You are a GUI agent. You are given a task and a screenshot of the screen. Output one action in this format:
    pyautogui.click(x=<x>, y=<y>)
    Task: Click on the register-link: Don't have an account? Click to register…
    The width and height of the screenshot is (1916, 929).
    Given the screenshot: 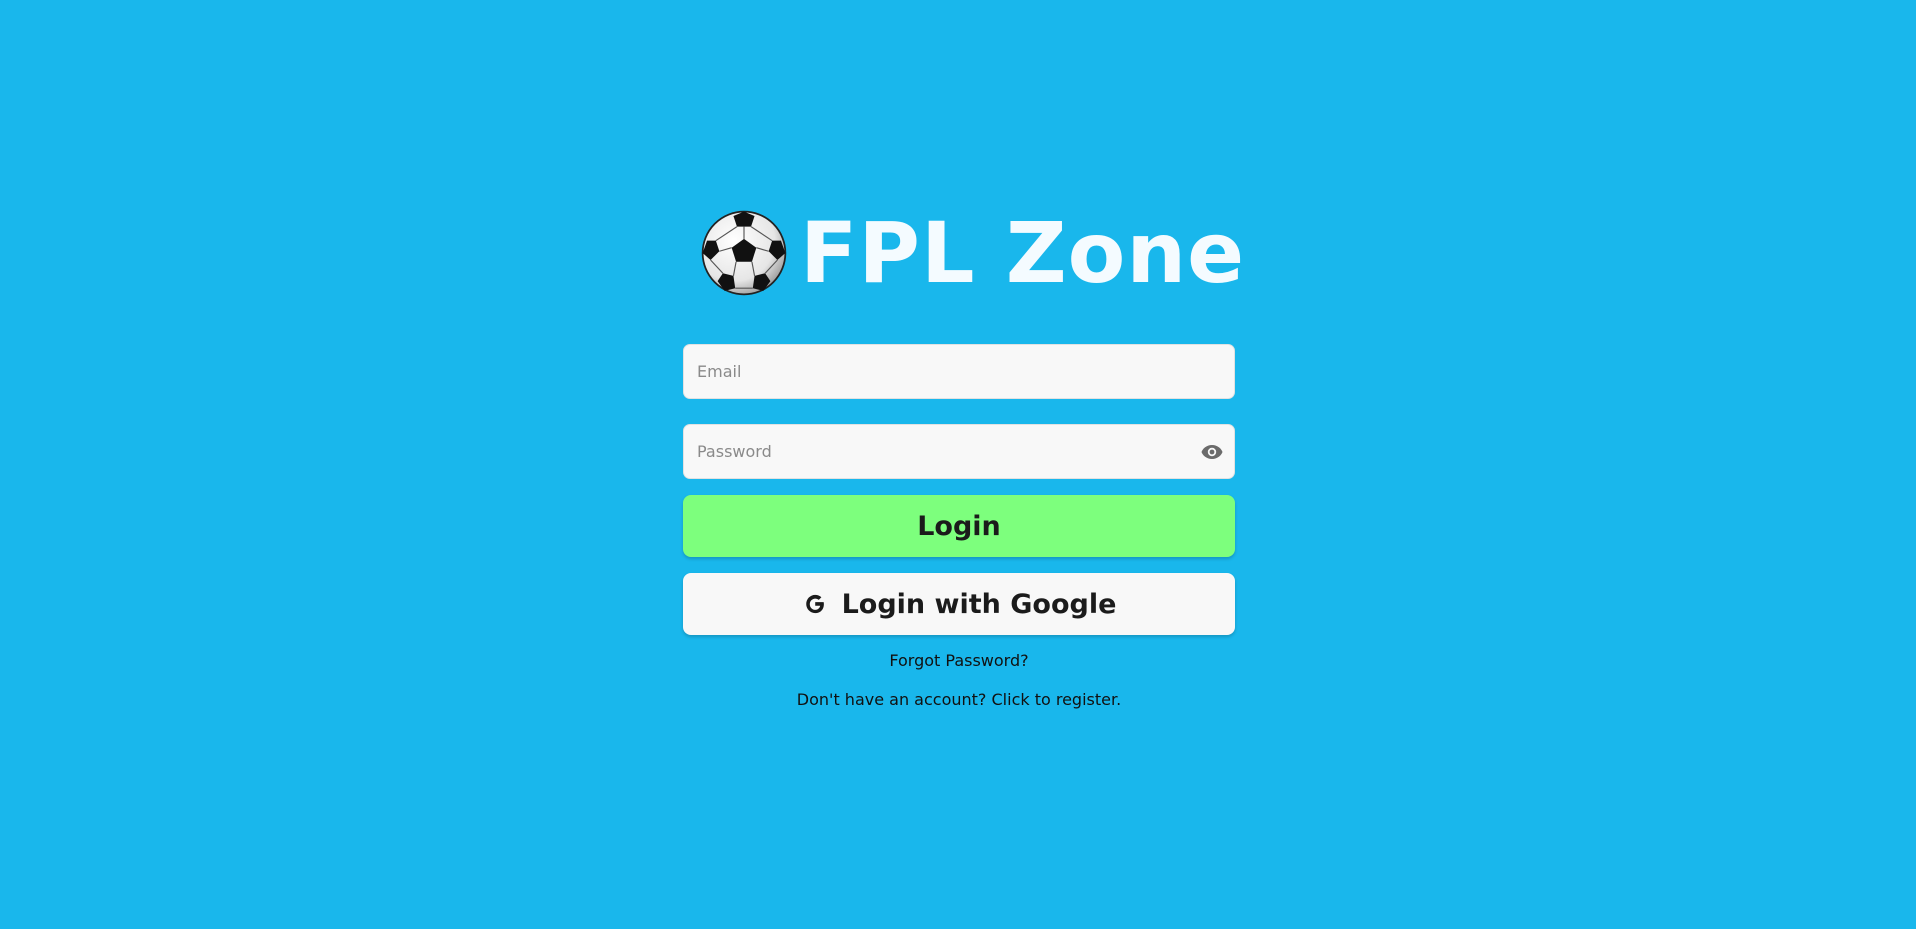 What is the action you would take?
    pyautogui.click(x=959, y=699)
    